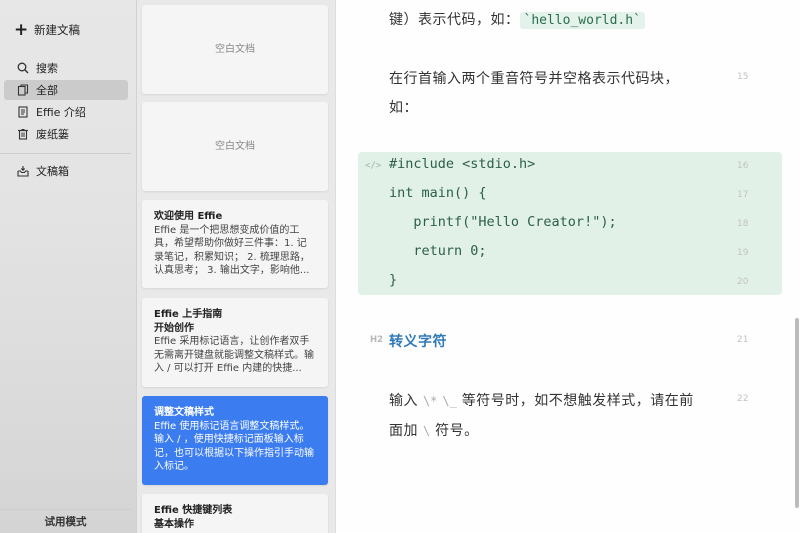 This screenshot has width=800, height=533. I want to click on editor-line: 键）表示代码，如： `hello_world.h`, so click(517, 19).